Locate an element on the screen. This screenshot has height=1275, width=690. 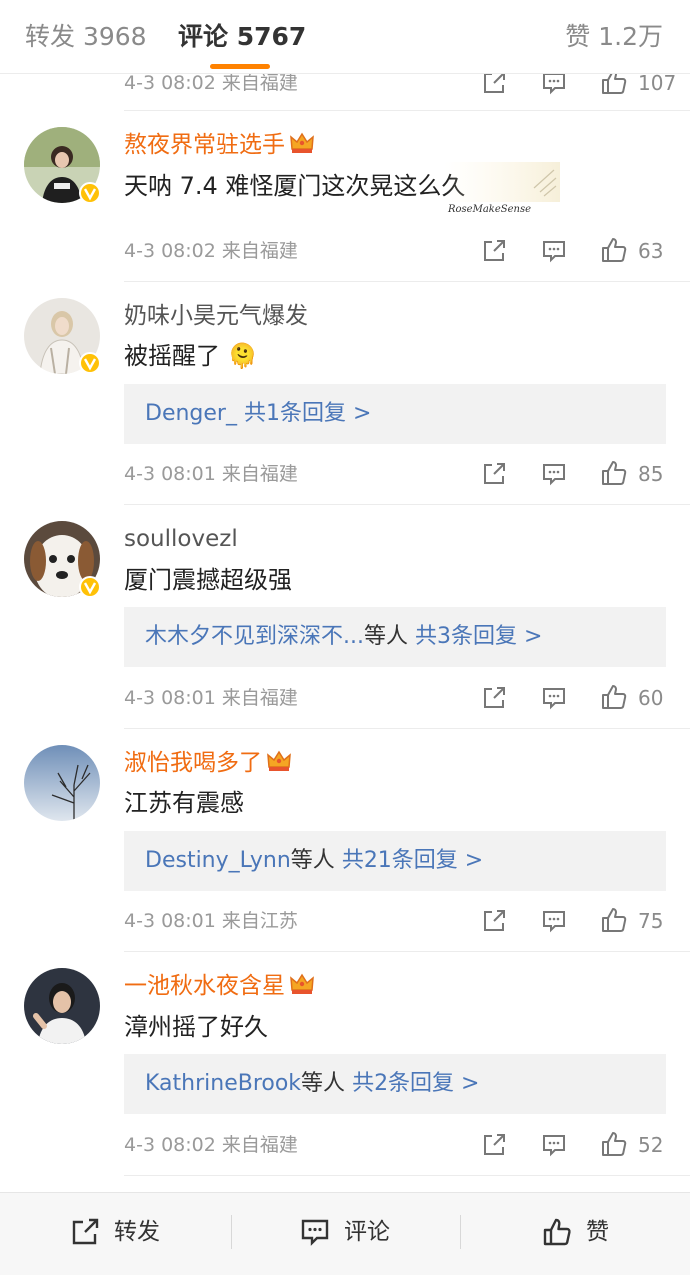
reply-summary: Denger_ 共1条回复 > is located at coordinates (395, 414).